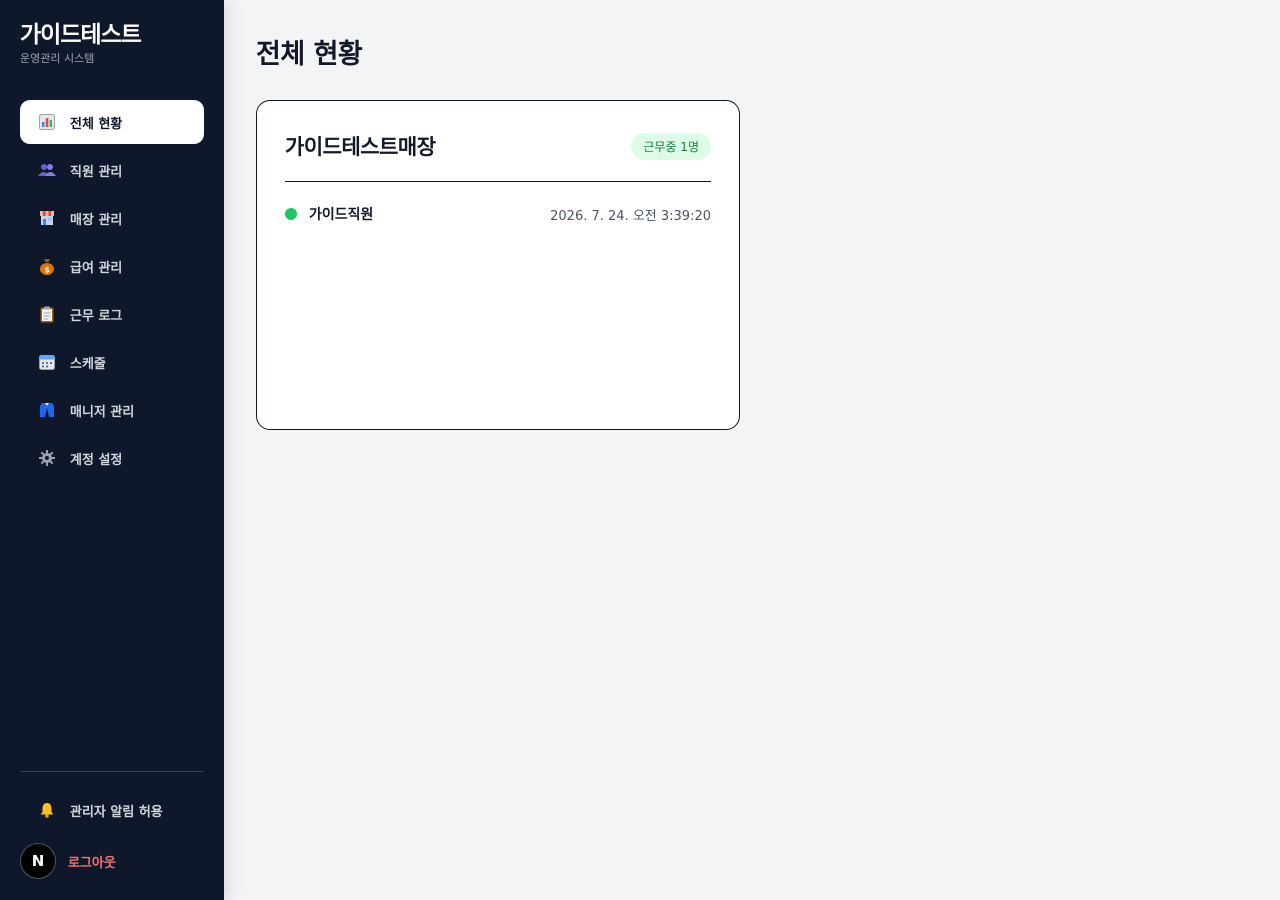 The height and width of the screenshot is (900, 1280). I want to click on bar-chart-icon, so click(47, 122).